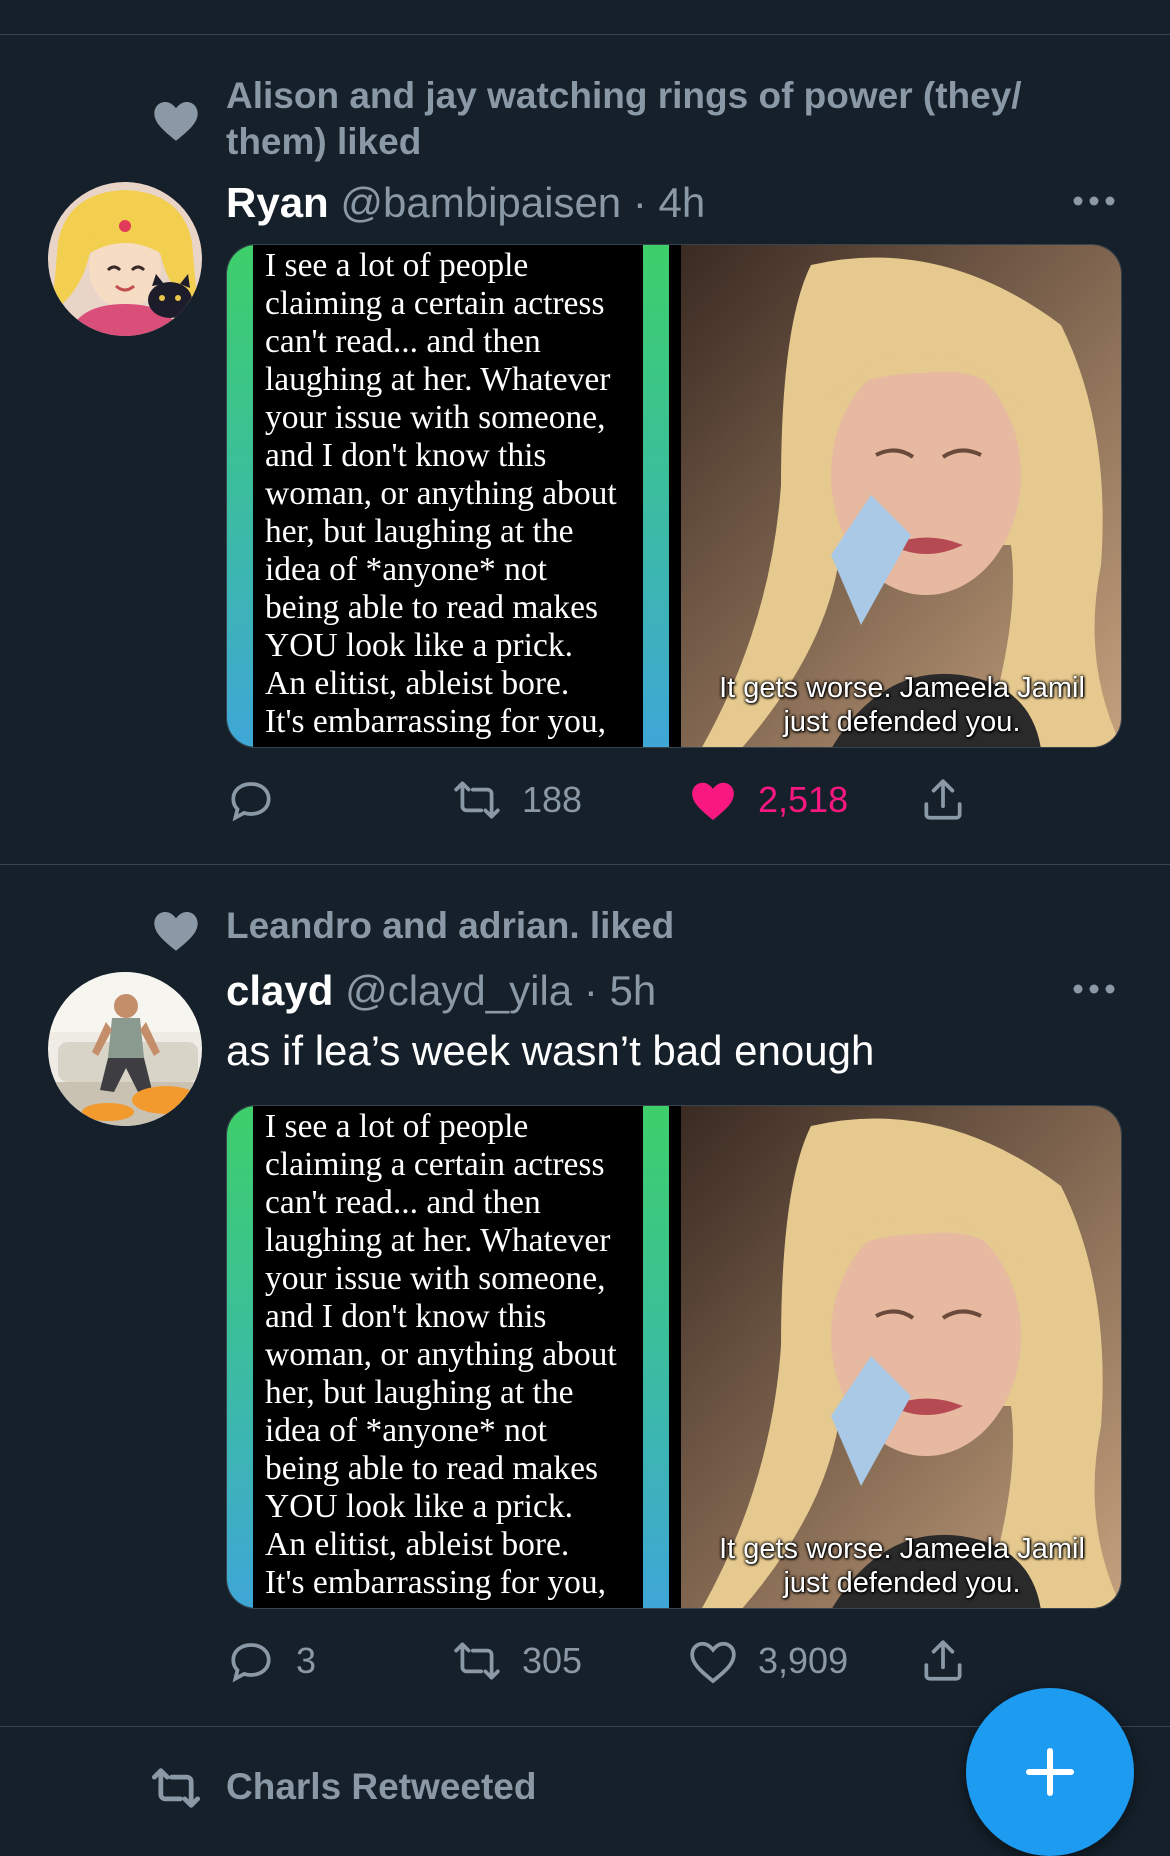 This screenshot has width=1170, height=1856. Describe the element at coordinates (517, 800) in the screenshot. I see `retweet-button: 188` at that location.